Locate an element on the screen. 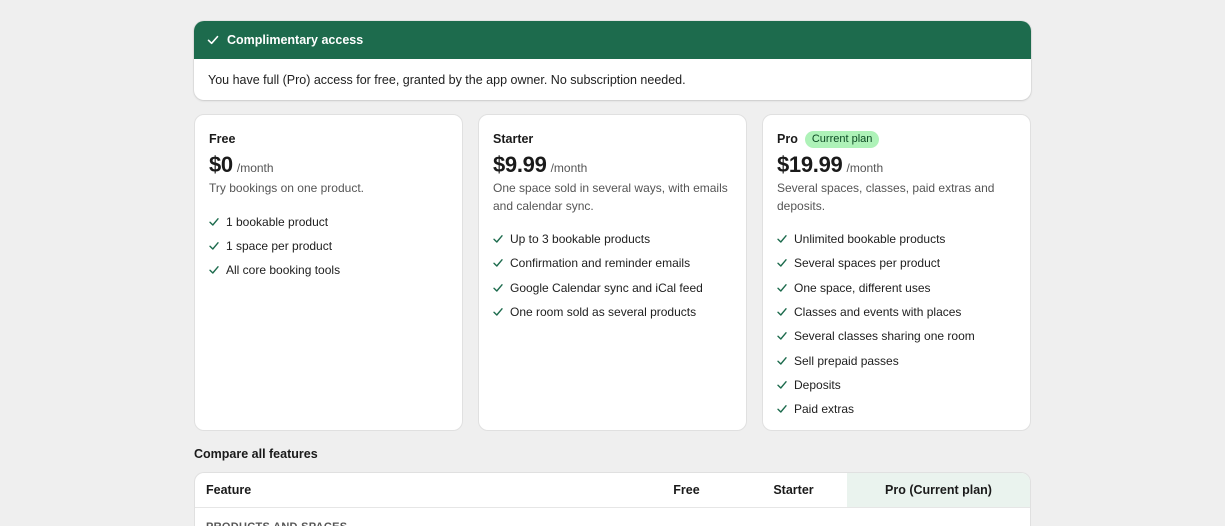 The width and height of the screenshot is (1225, 526). feature-label: Google Calendar sync and iCal feed is located at coordinates (606, 287).